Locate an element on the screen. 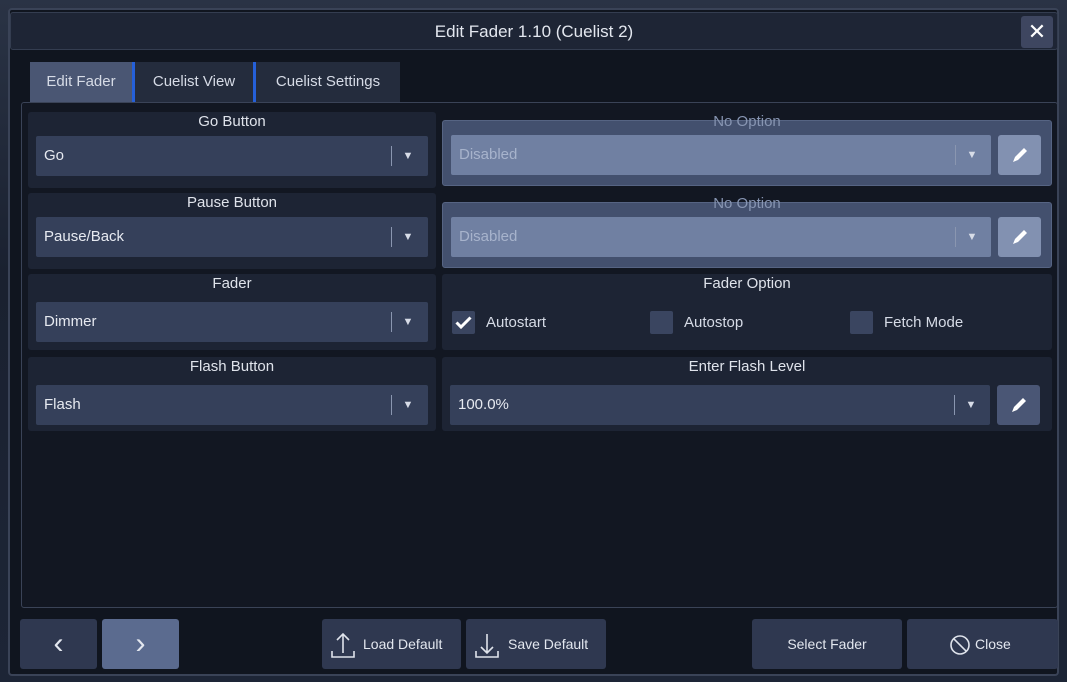  go-option-section: No Option Disabled ▼ is located at coordinates (747, 149).